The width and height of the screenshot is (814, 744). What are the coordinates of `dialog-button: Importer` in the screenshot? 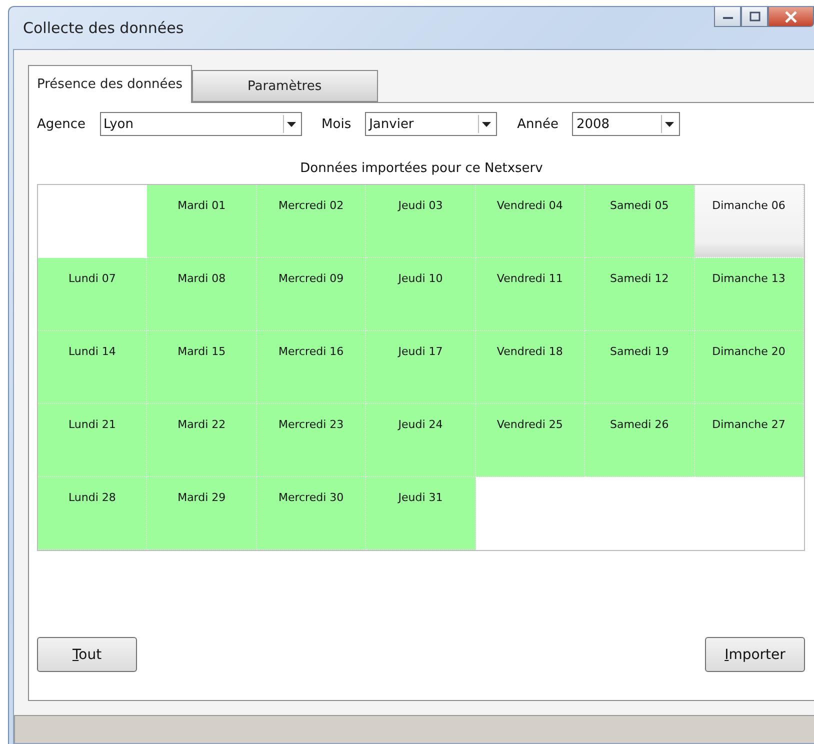 It's located at (755, 654).